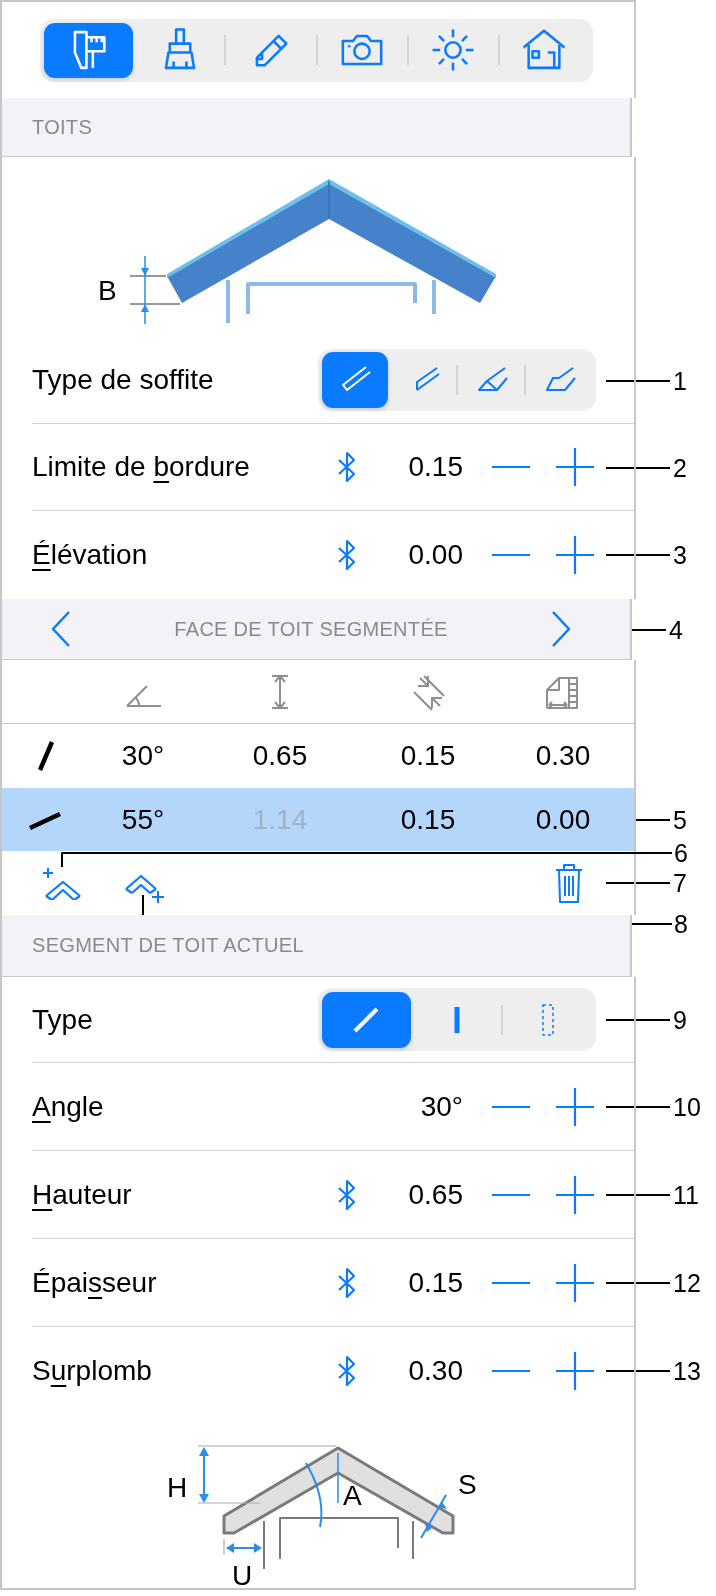  What do you see at coordinates (681, 853) in the screenshot?
I see `callout-number: 6` at bounding box center [681, 853].